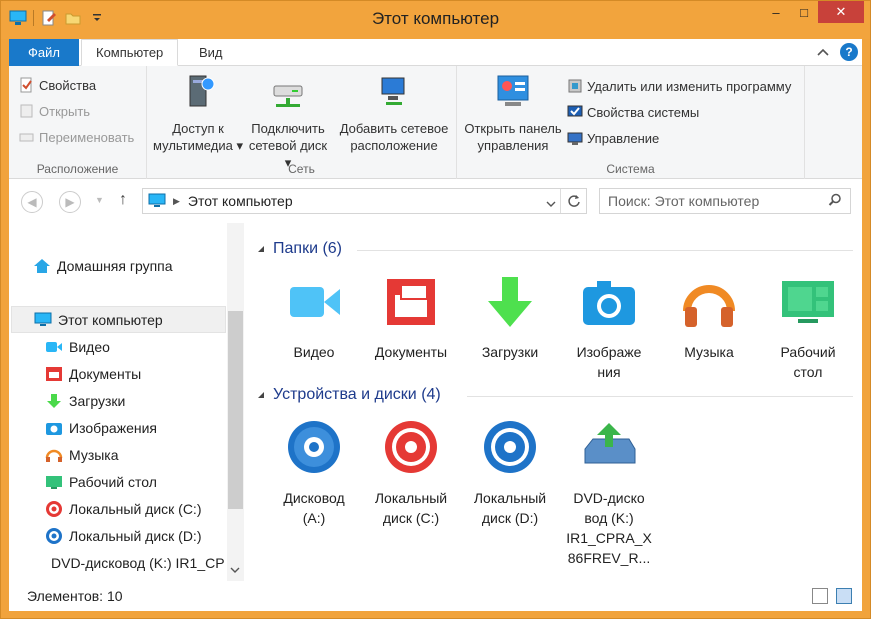  What do you see at coordinates (240, 201) in the screenshot?
I see `breadcrumb-this-pc: Этот компьютер` at bounding box center [240, 201].